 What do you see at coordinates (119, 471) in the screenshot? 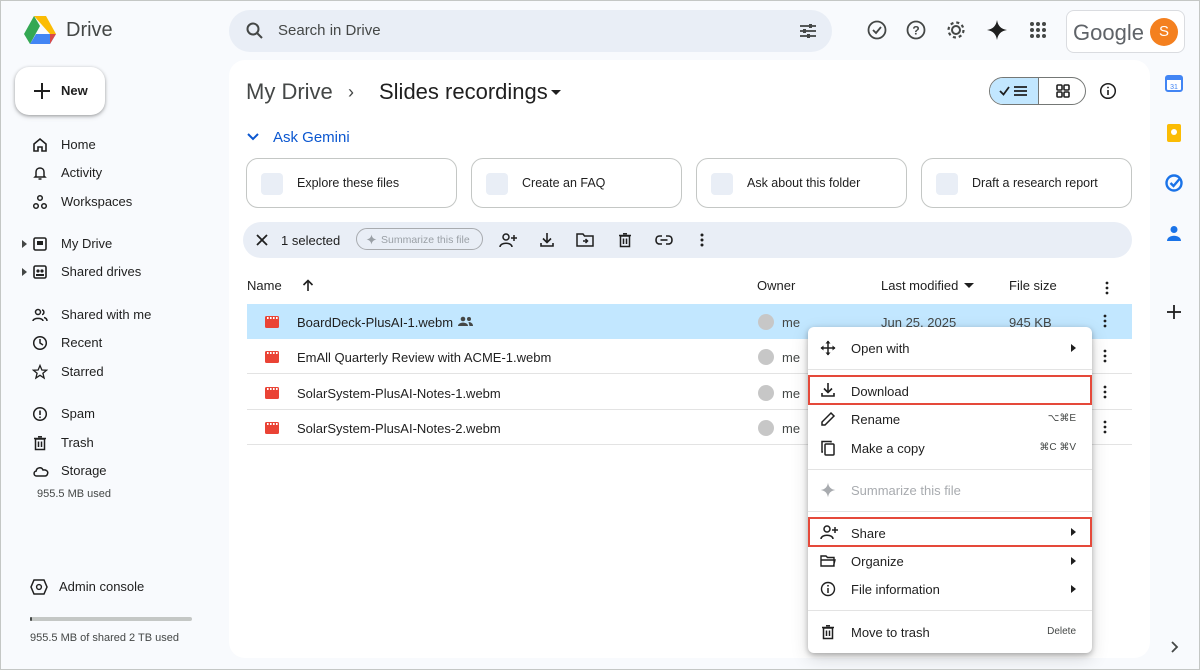
I see `sidebar-item-storage: Storage` at bounding box center [119, 471].